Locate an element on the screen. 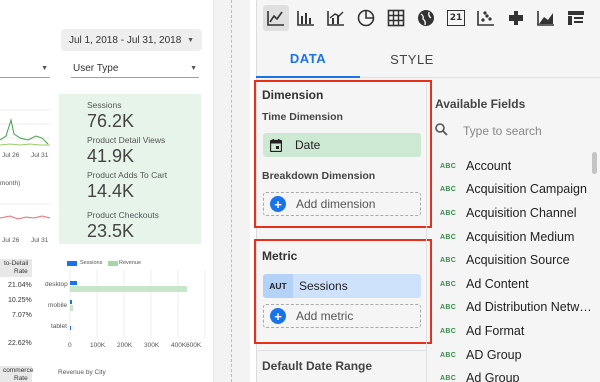  legend-label: Sessions is located at coordinates (91, 263).